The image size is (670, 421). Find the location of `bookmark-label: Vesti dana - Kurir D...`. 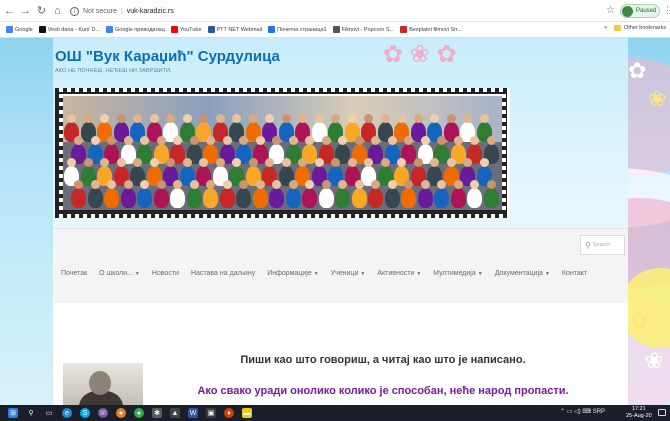

bookmark-label: Vesti dana - Kurir D... is located at coordinates (74, 29).